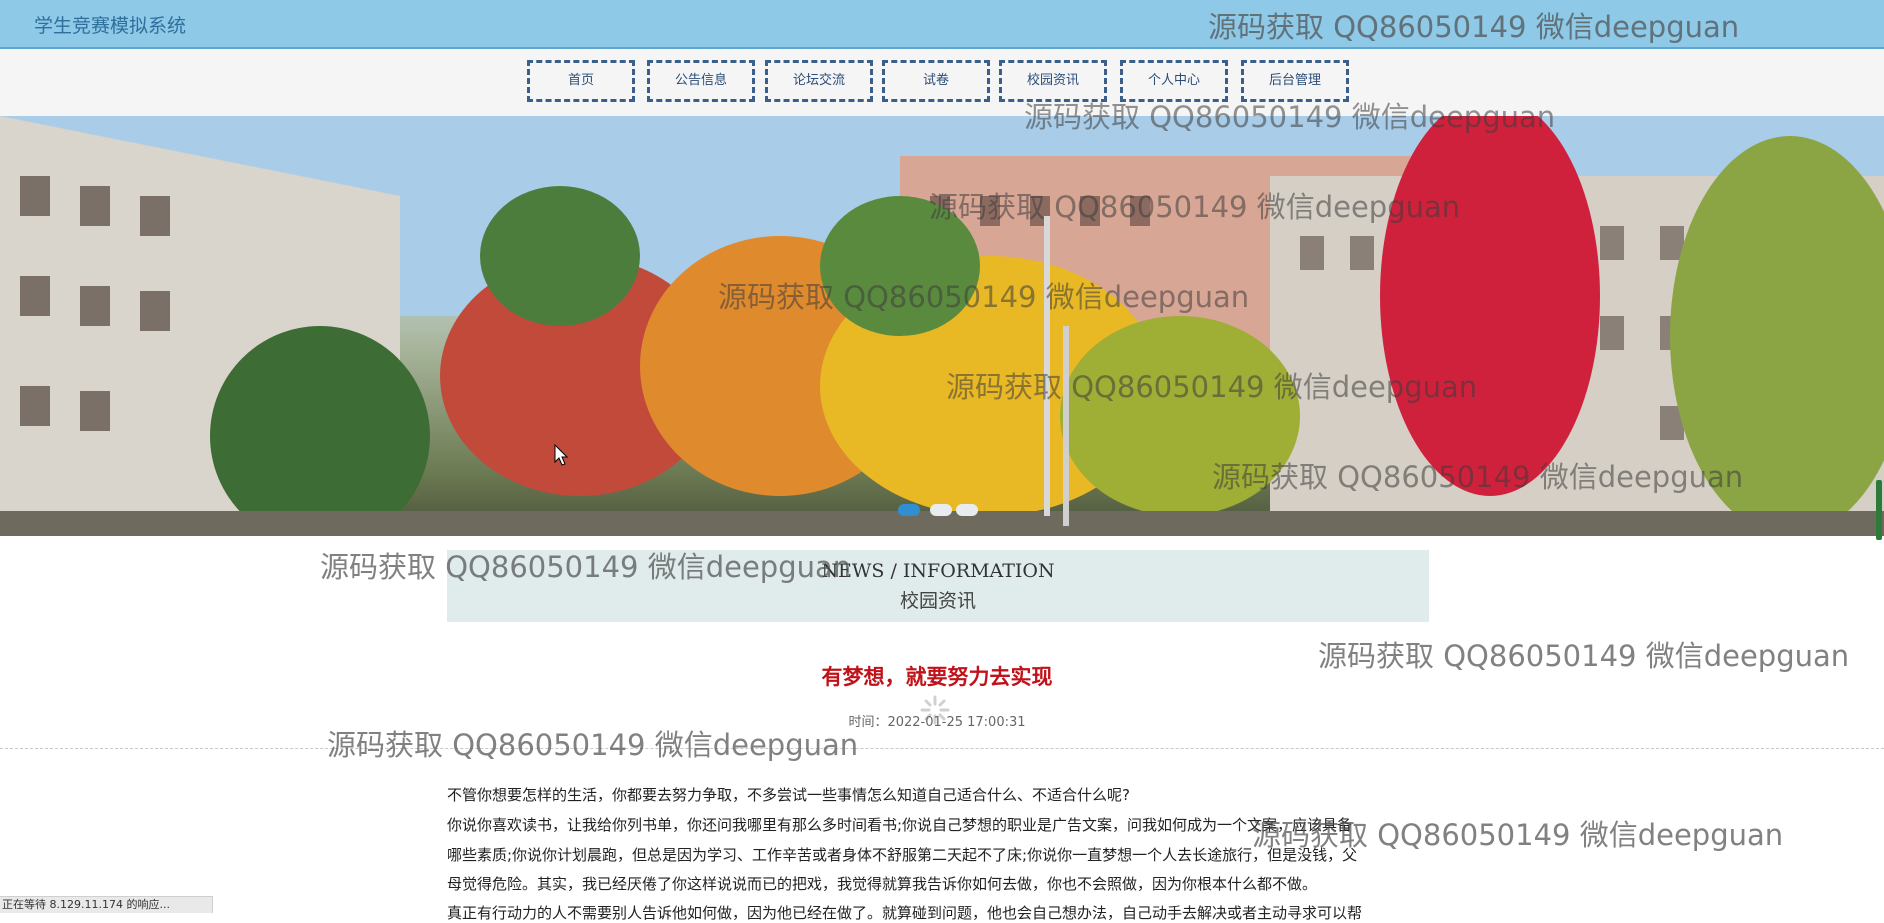  I want to click on main-nav: 首页 公告信息 论坛交流 试卷 校园资讯 个人中心 后台管理, so click(942, 82).